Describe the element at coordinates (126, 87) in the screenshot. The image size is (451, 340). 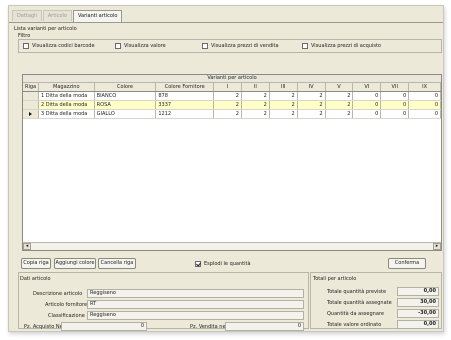
I see `column-header: Colore` at that location.